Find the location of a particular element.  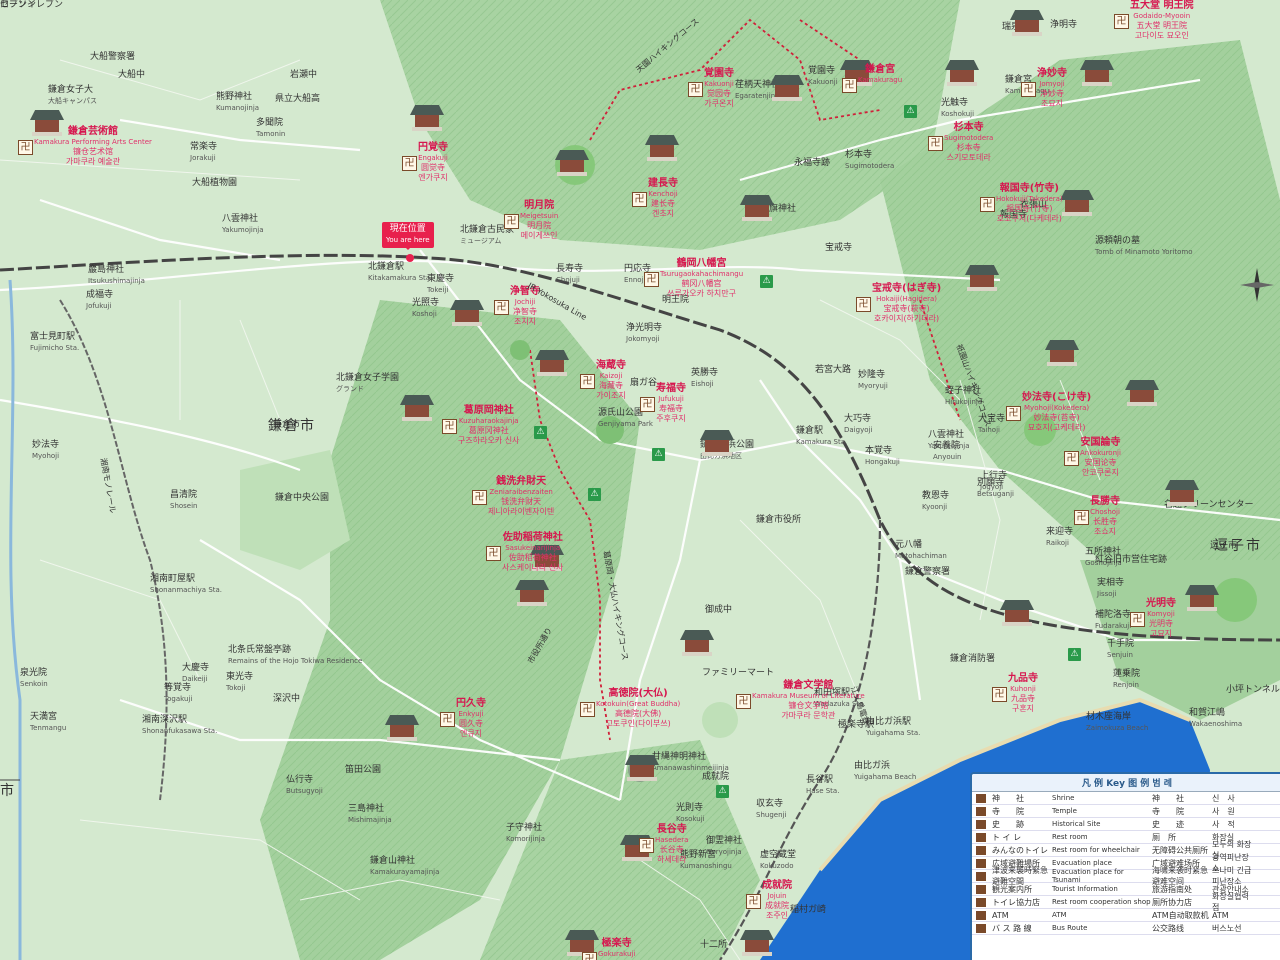

place-label: 扇ガ谷 is located at coordinates (643, 383).